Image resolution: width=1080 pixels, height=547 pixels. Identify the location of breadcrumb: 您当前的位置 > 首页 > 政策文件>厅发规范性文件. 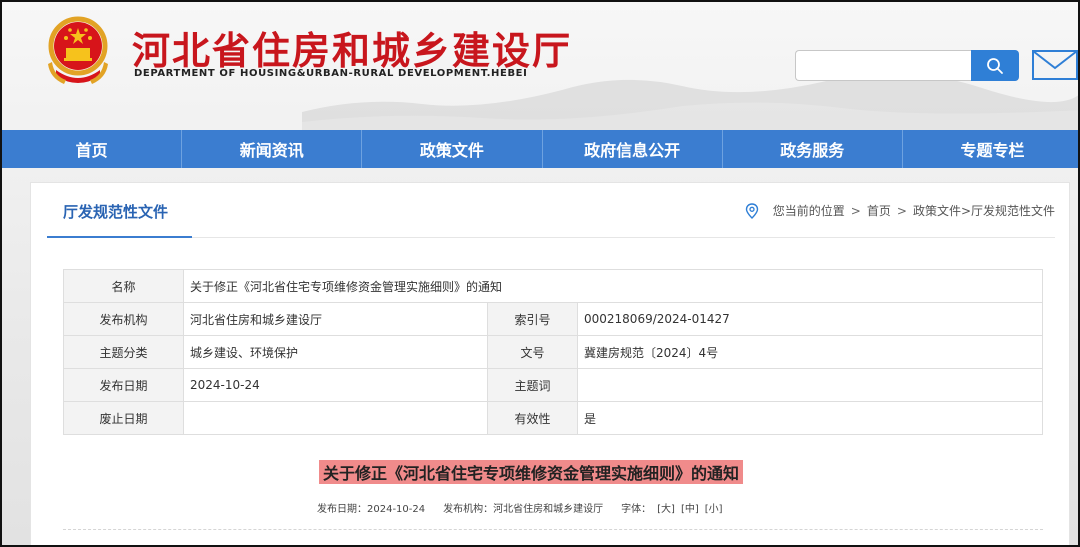
(900, 210).